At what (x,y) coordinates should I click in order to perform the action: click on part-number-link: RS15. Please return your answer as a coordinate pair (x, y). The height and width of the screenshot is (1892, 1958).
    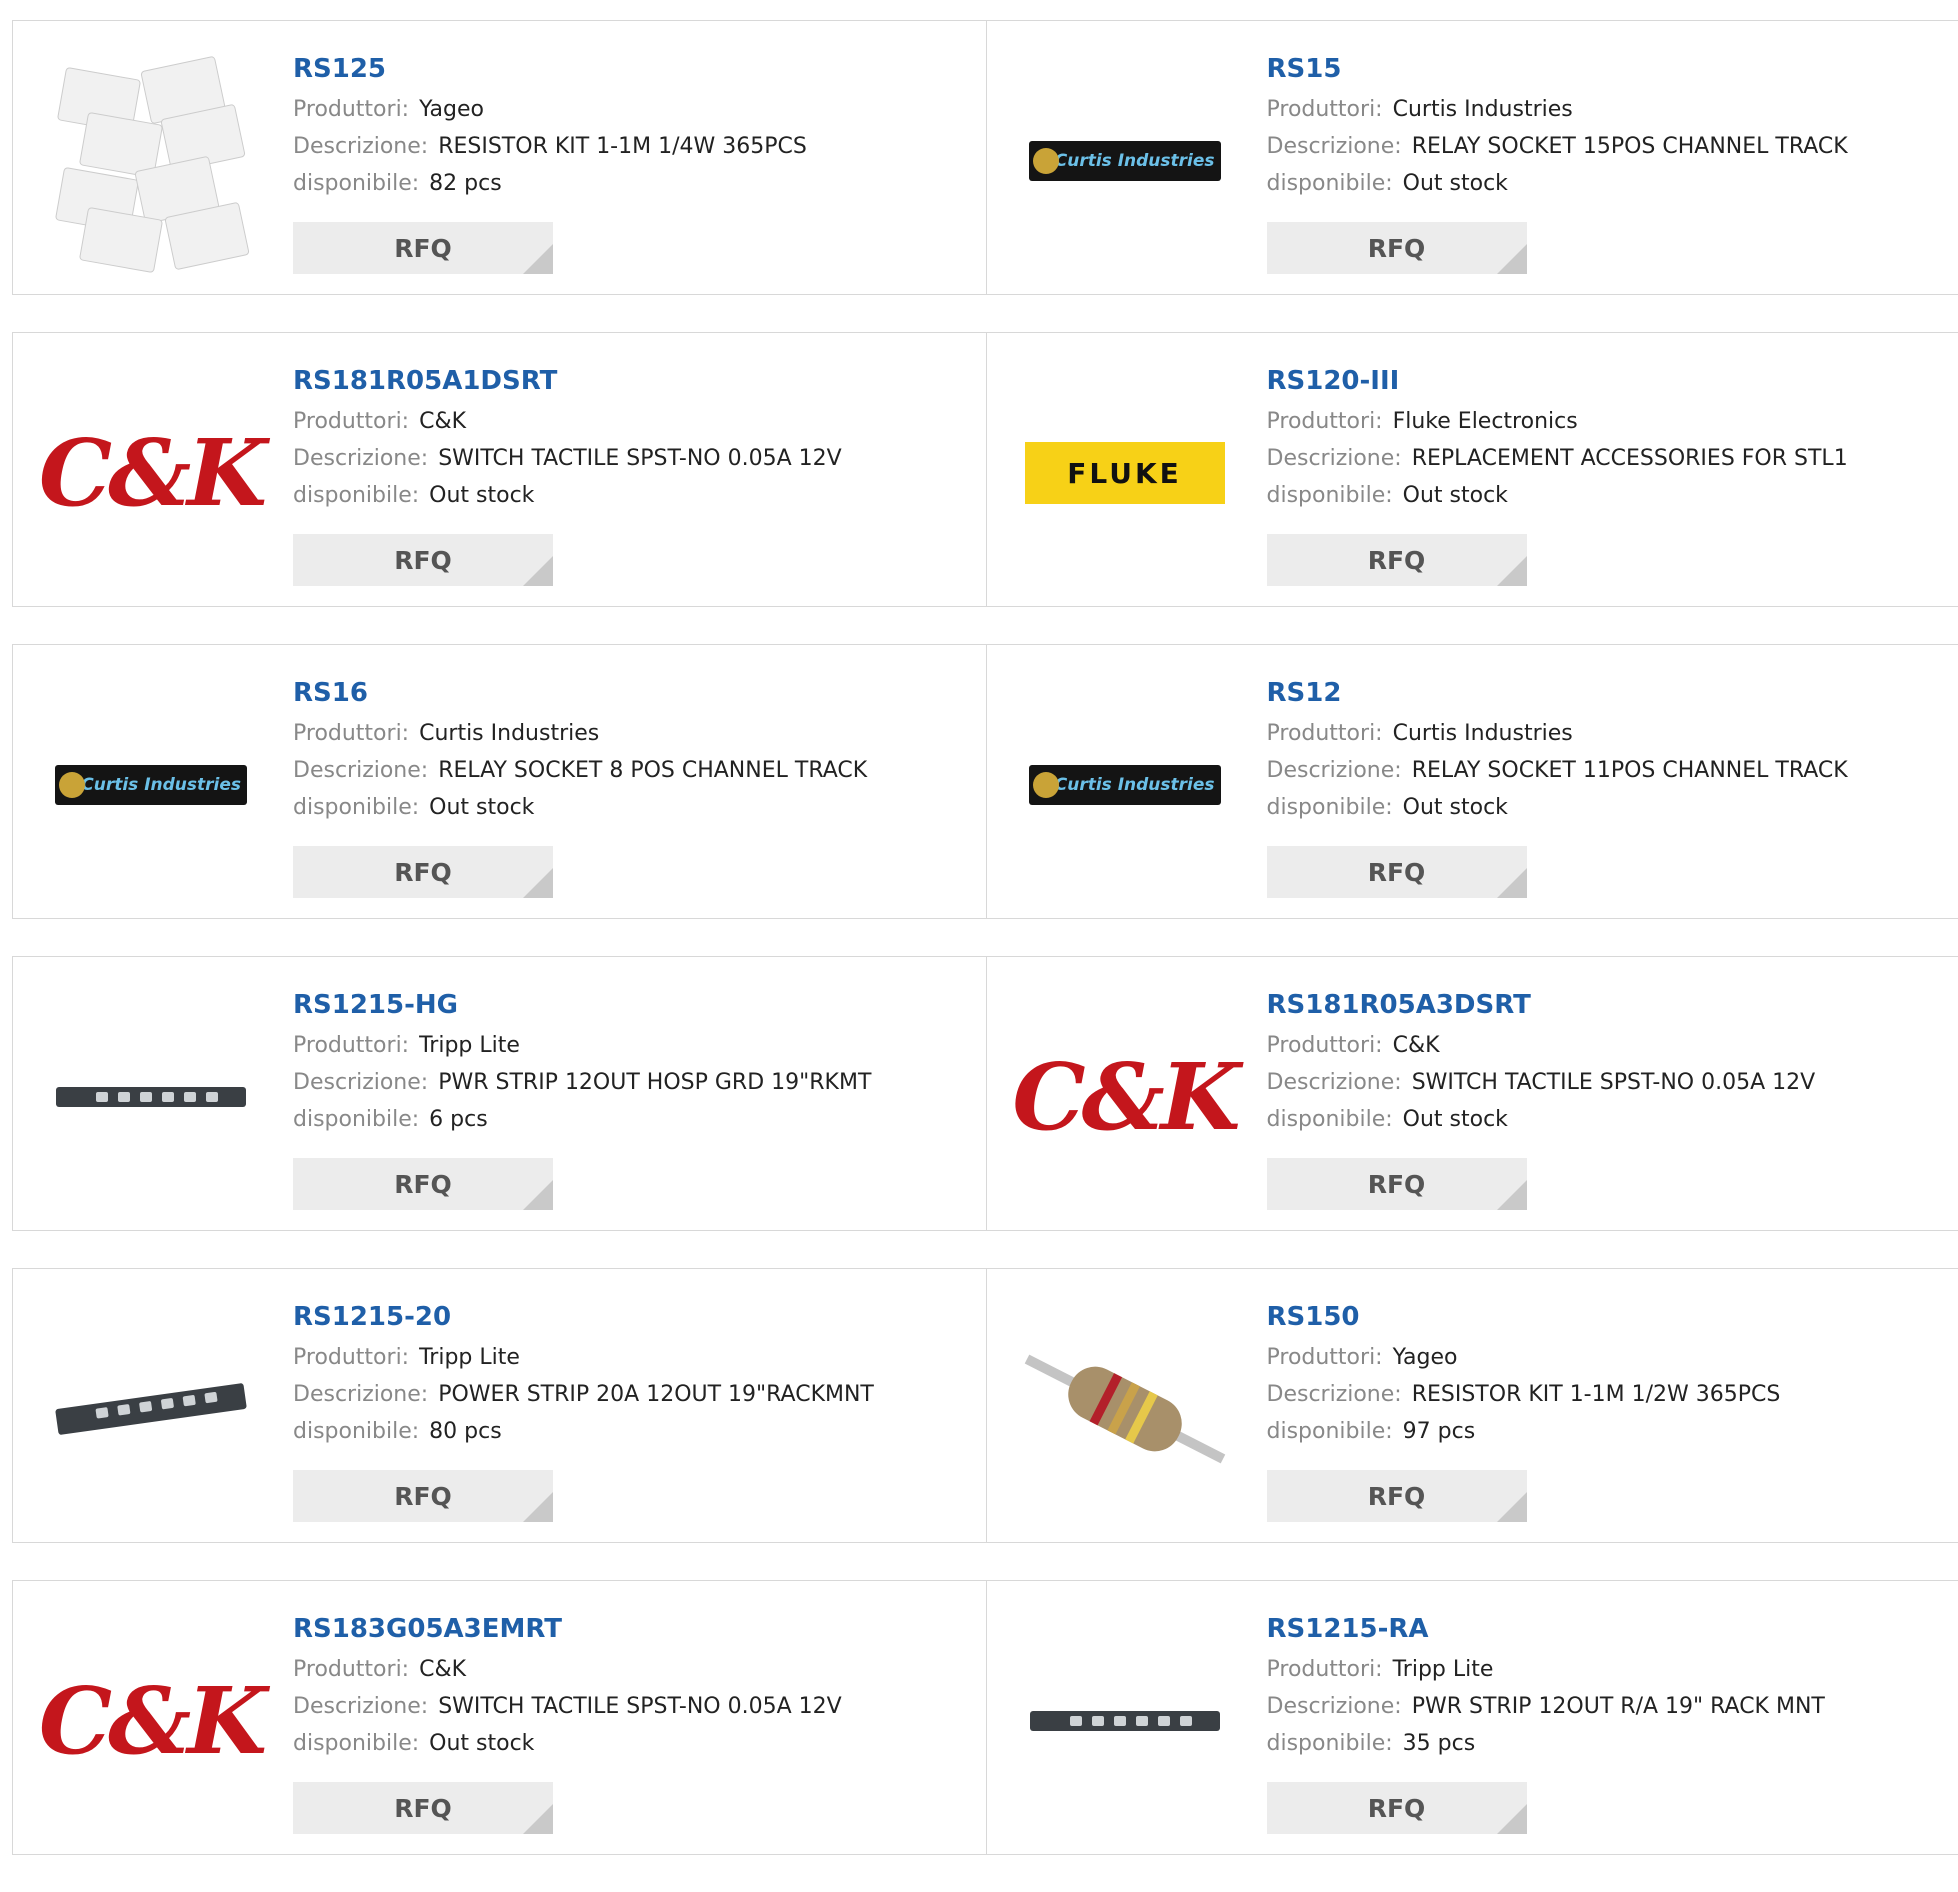
    Looking at the image, I should click on (1557, 71).